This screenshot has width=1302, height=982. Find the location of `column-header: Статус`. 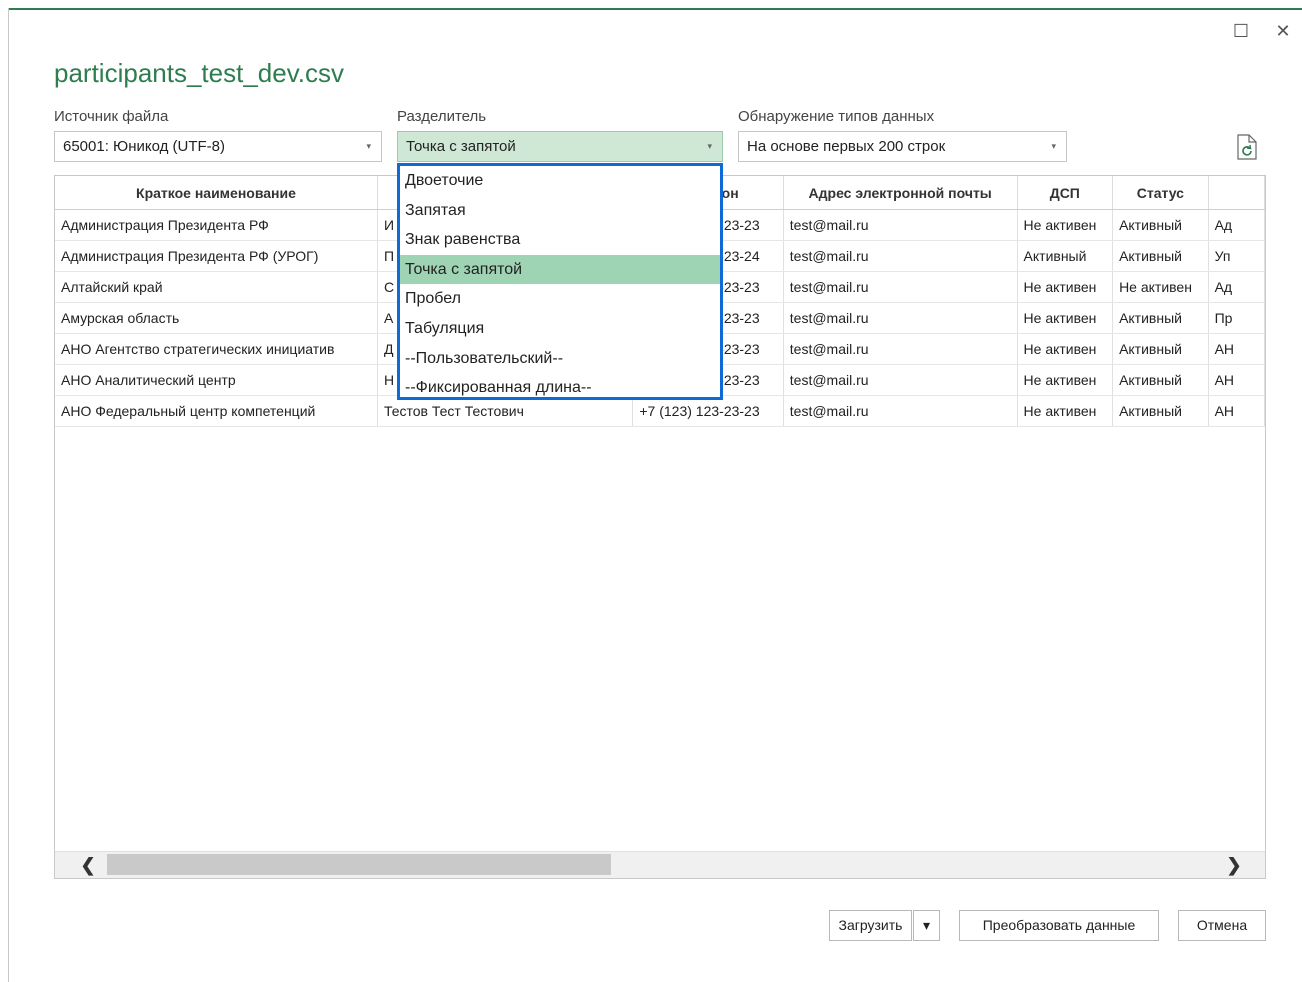

column-header: Статус is located at coordinates (1160, 193).